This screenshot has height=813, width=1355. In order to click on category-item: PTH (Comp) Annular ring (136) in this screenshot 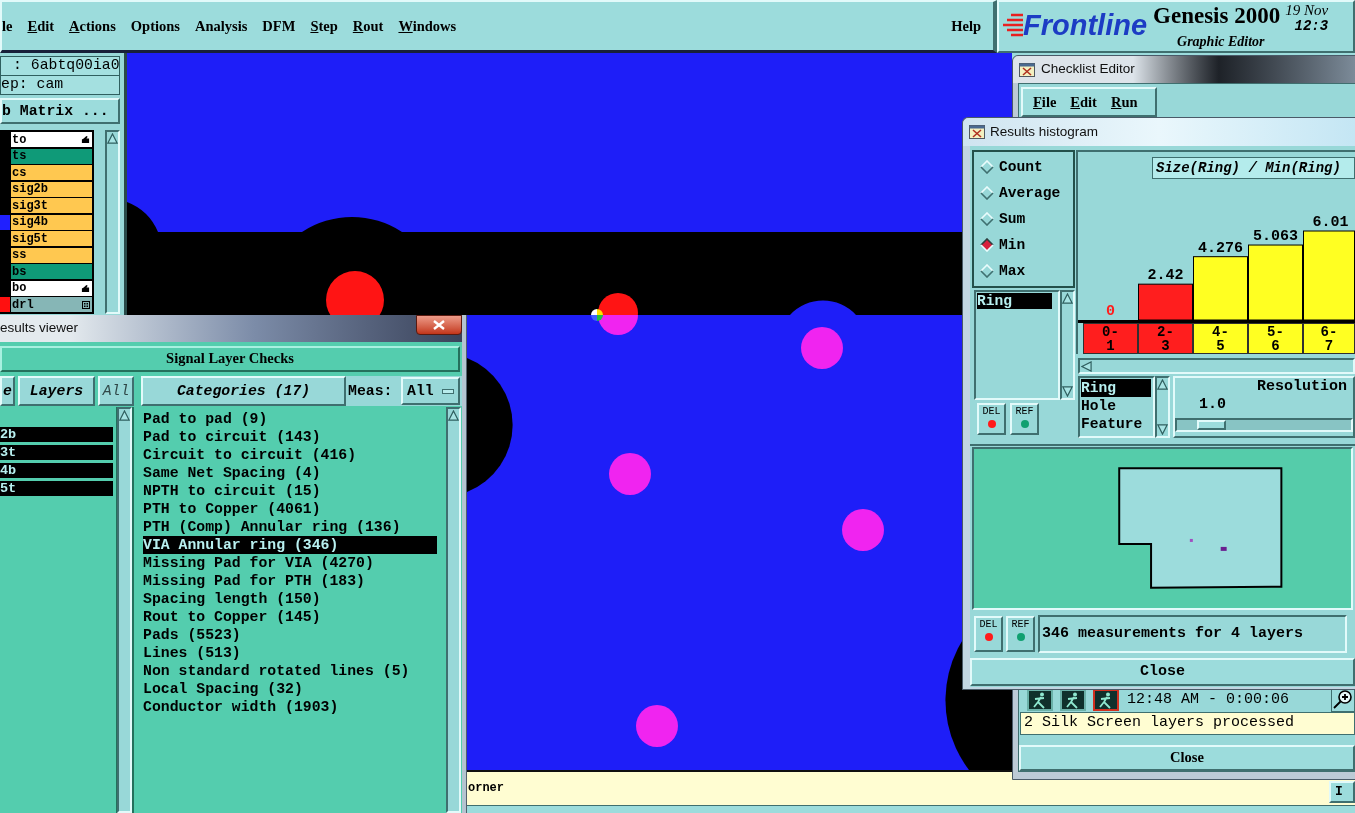, I will do `click(290, 527)`.